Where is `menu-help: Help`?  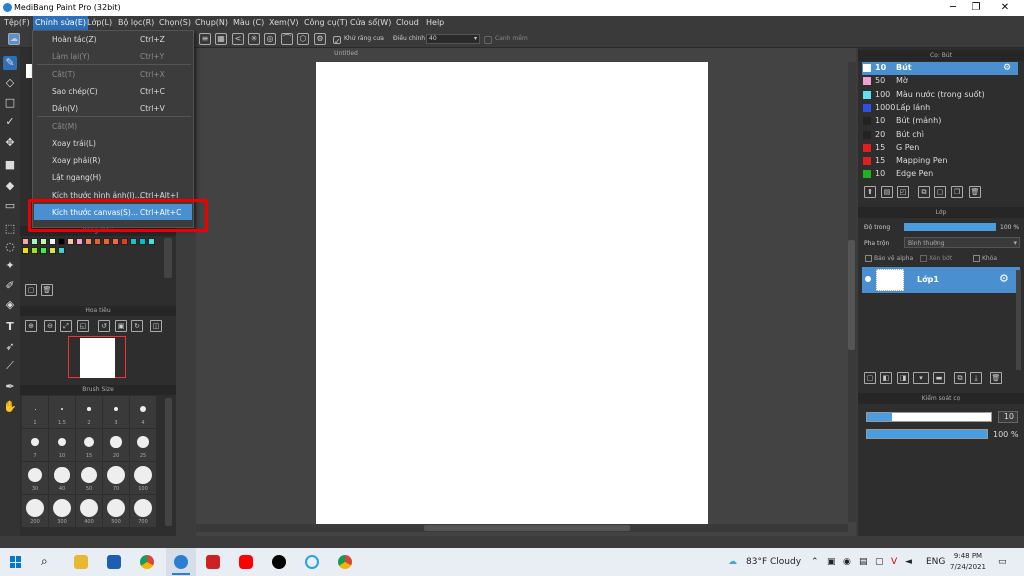 menu-help: Help is located at coordinates (435, 22).